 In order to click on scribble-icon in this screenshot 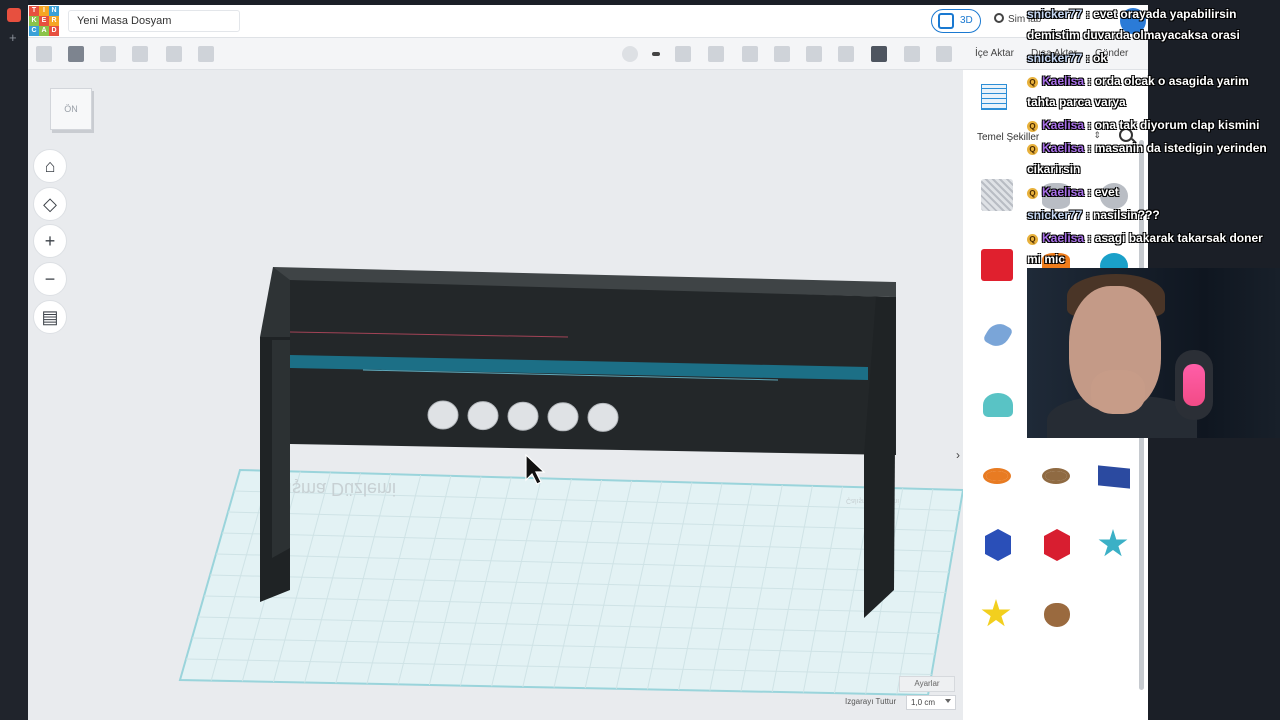, I will do `click(998, 335)`.